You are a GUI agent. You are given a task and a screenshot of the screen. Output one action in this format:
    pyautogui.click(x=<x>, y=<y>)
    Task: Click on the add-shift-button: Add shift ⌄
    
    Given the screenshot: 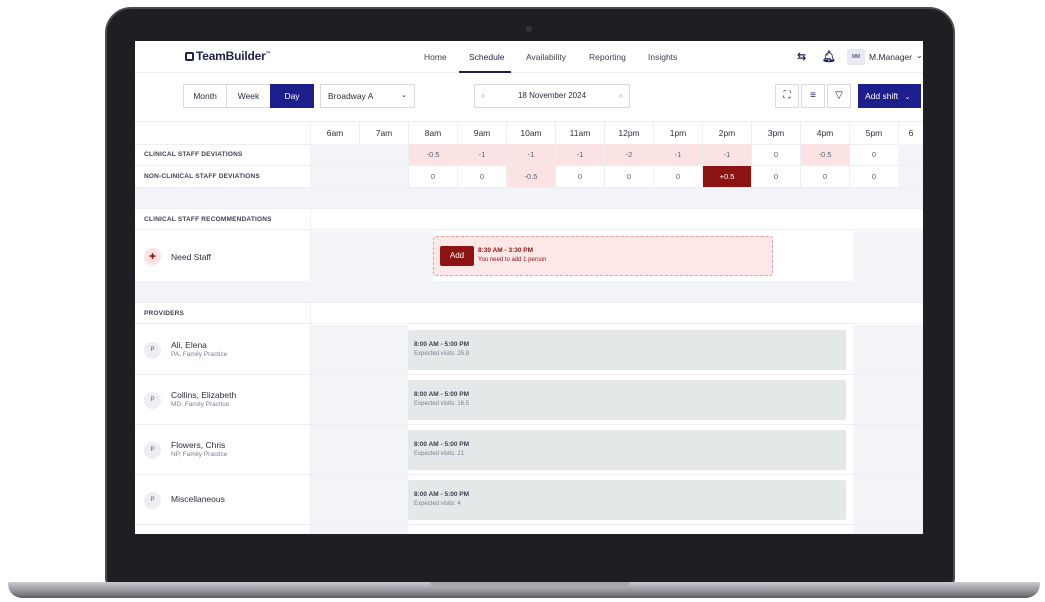 What is the action you would take?
    pyautogui.click(x=889, y=96)
    